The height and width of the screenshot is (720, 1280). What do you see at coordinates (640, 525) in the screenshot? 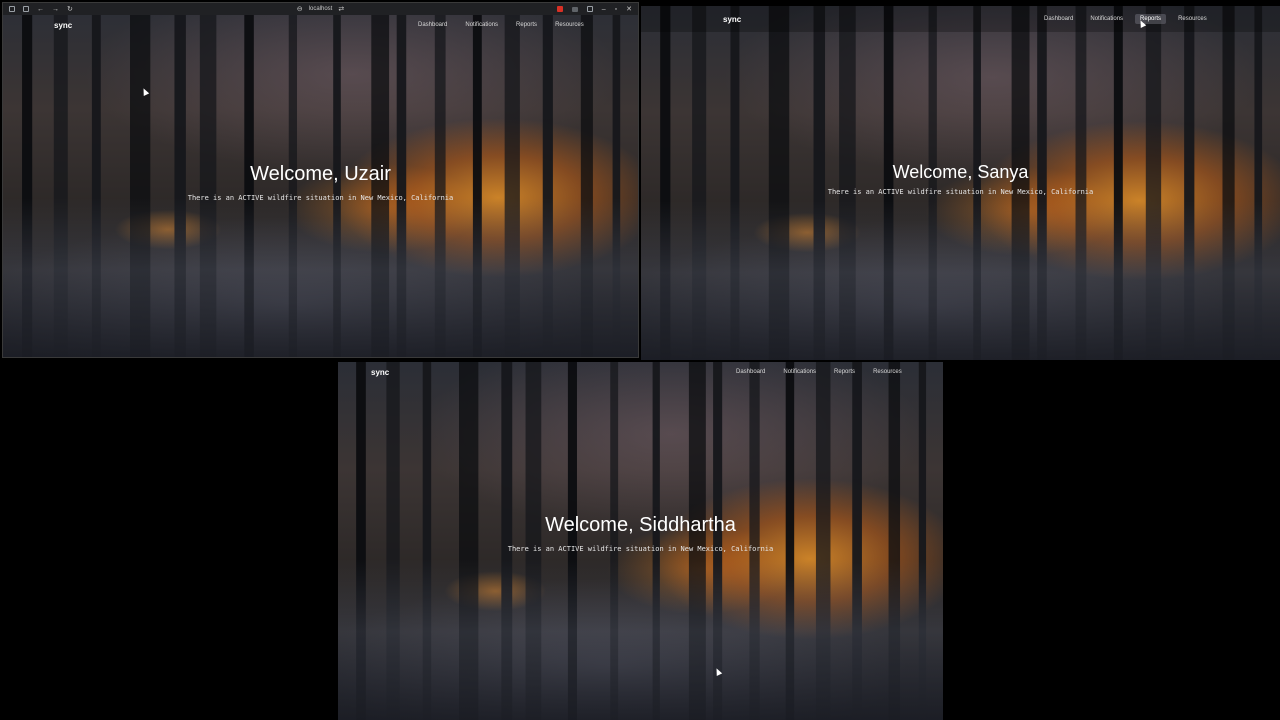
I see `welcome-heading: Welcome, Siddhartha` at bounding box center [640, 525].